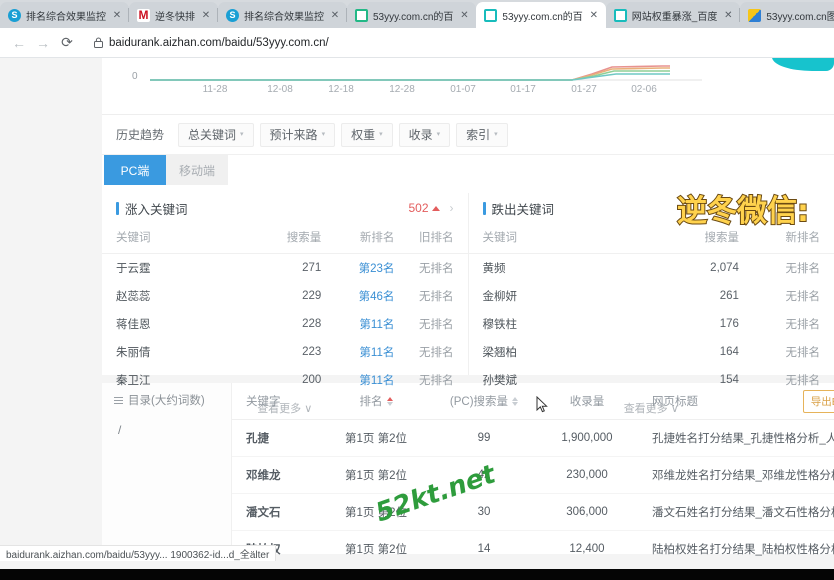  Describe the element at coordinates (651, 296) in the screenshot. I see `table-row: 金柳妍 261 无排名` at that location.